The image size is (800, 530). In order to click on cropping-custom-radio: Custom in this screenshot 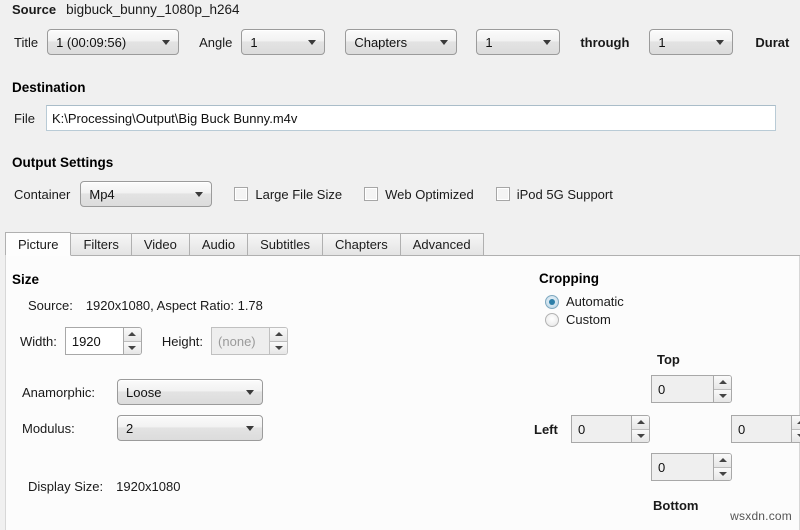, I will do `click(578, 319)`.